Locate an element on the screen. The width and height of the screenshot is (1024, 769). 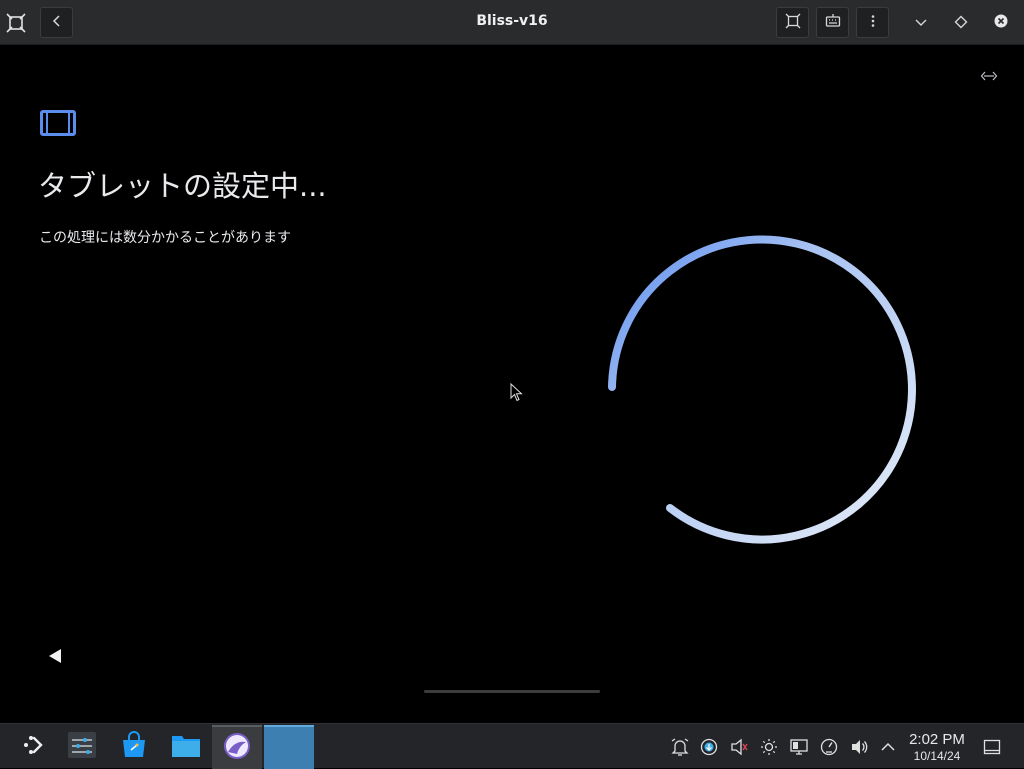
triangle-left-icon is located at coordinates (55, 659).